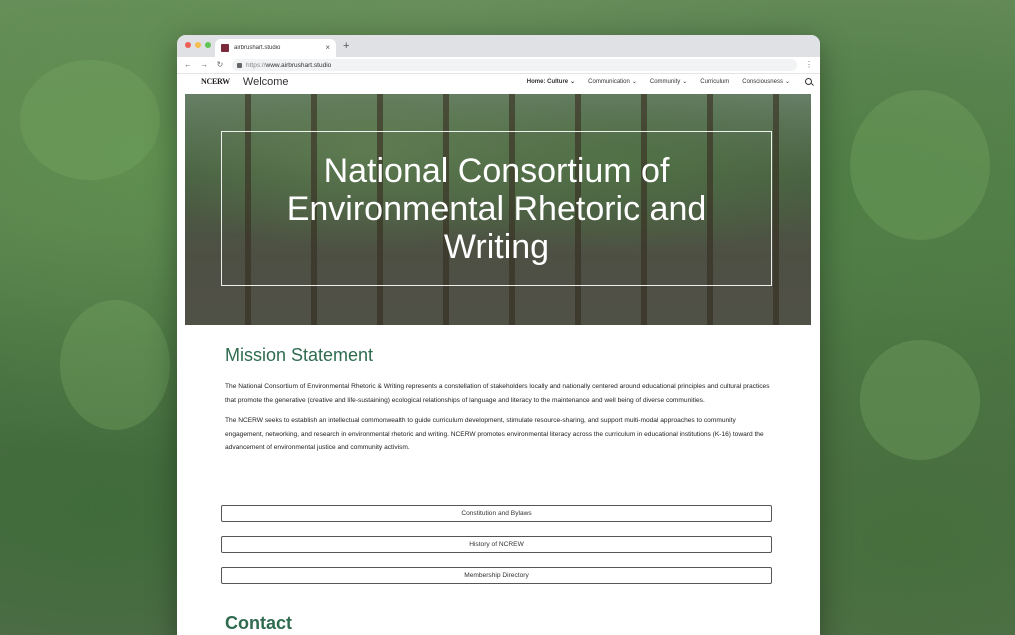 This screenshot has width=1015, height=635. I want to click on nav-item-community: Community ⌄, so click(668, 81).